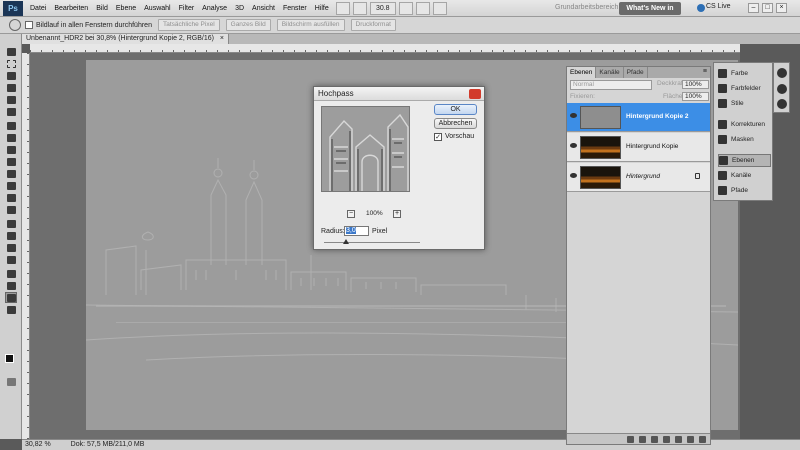 The height and width of the screenshot is (450, 800). What do you see at coordinates (342, 8) in the screenshot?
I see `bridge-button` at bounding box center [342, 8].